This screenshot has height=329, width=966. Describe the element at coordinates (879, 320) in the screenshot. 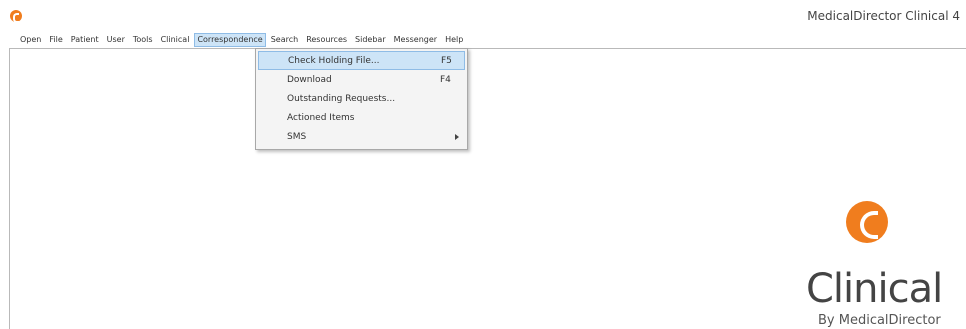

I see `brand-subtitle: By MedicalDirector` at that location.